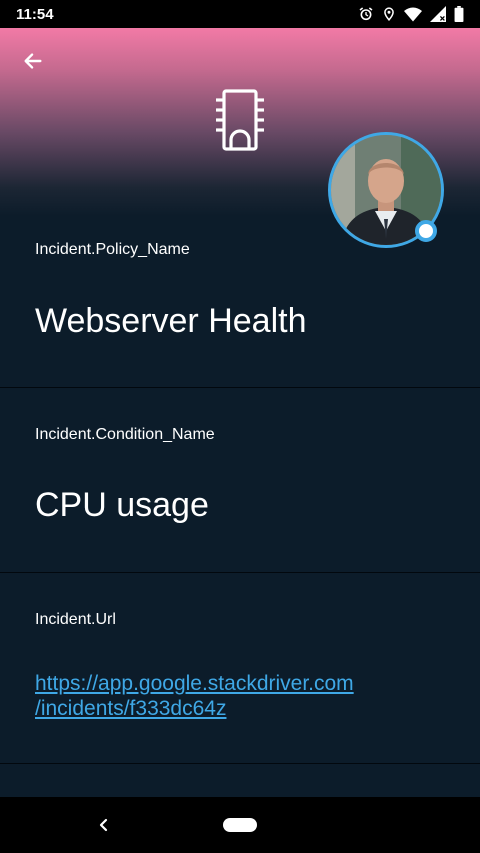 The height and width of the screenshot is (853, 480). What do you see at coordinates (240, 120) in the screenshot?
I see `memory-chip-icon` at bounding box center [240, 120].